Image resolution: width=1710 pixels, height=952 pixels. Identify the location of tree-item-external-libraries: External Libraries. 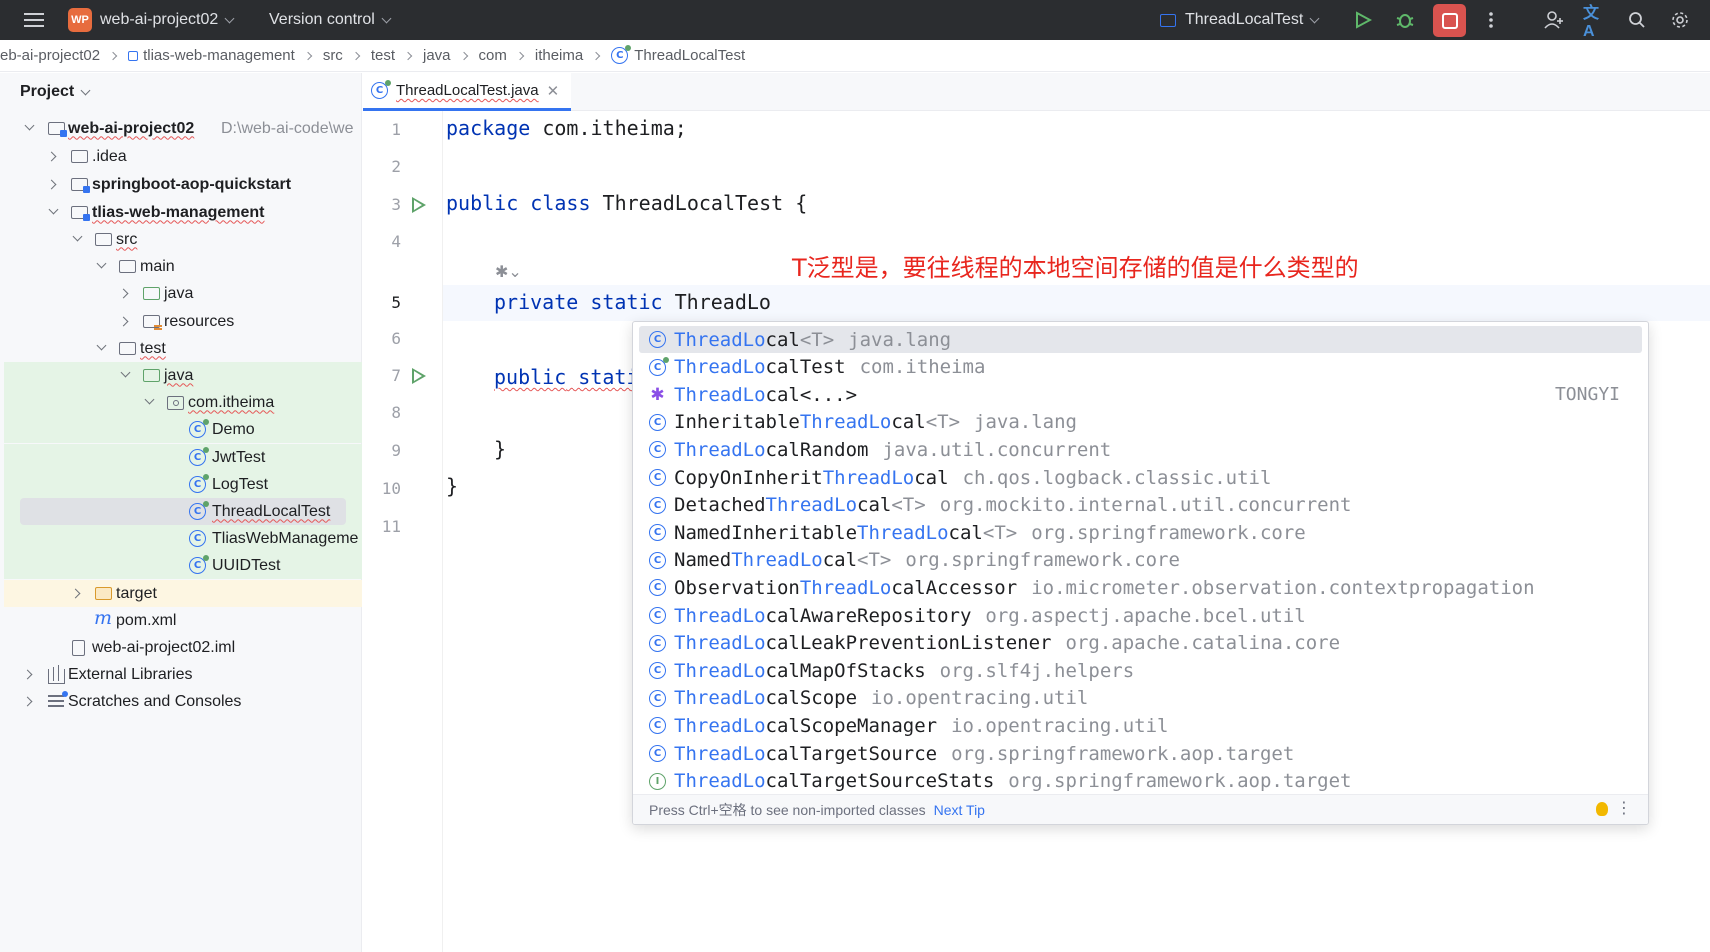
(183, 674).